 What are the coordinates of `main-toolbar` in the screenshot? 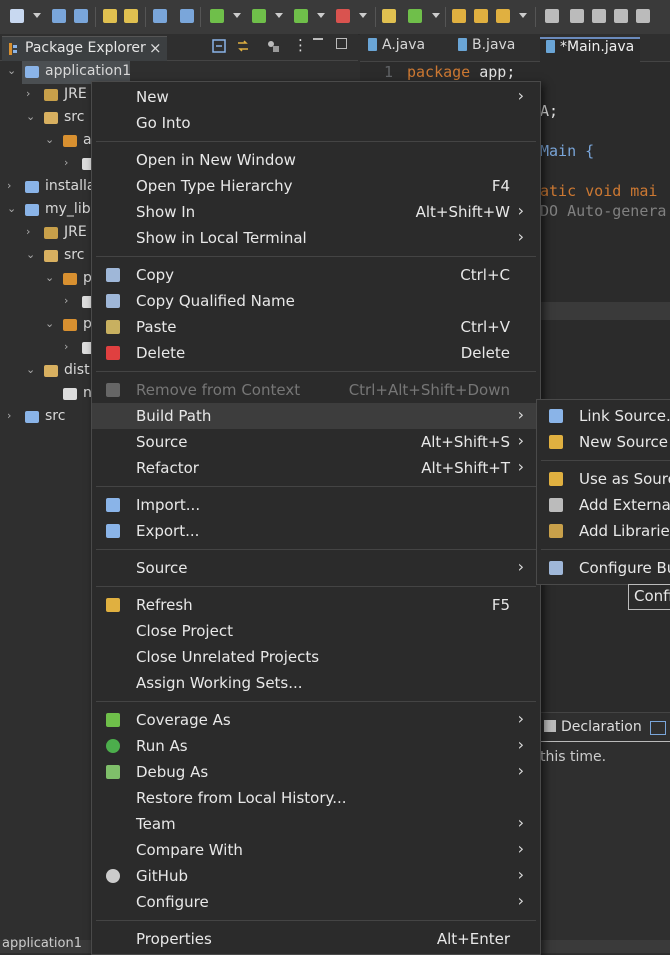 It's located at (335, 17).